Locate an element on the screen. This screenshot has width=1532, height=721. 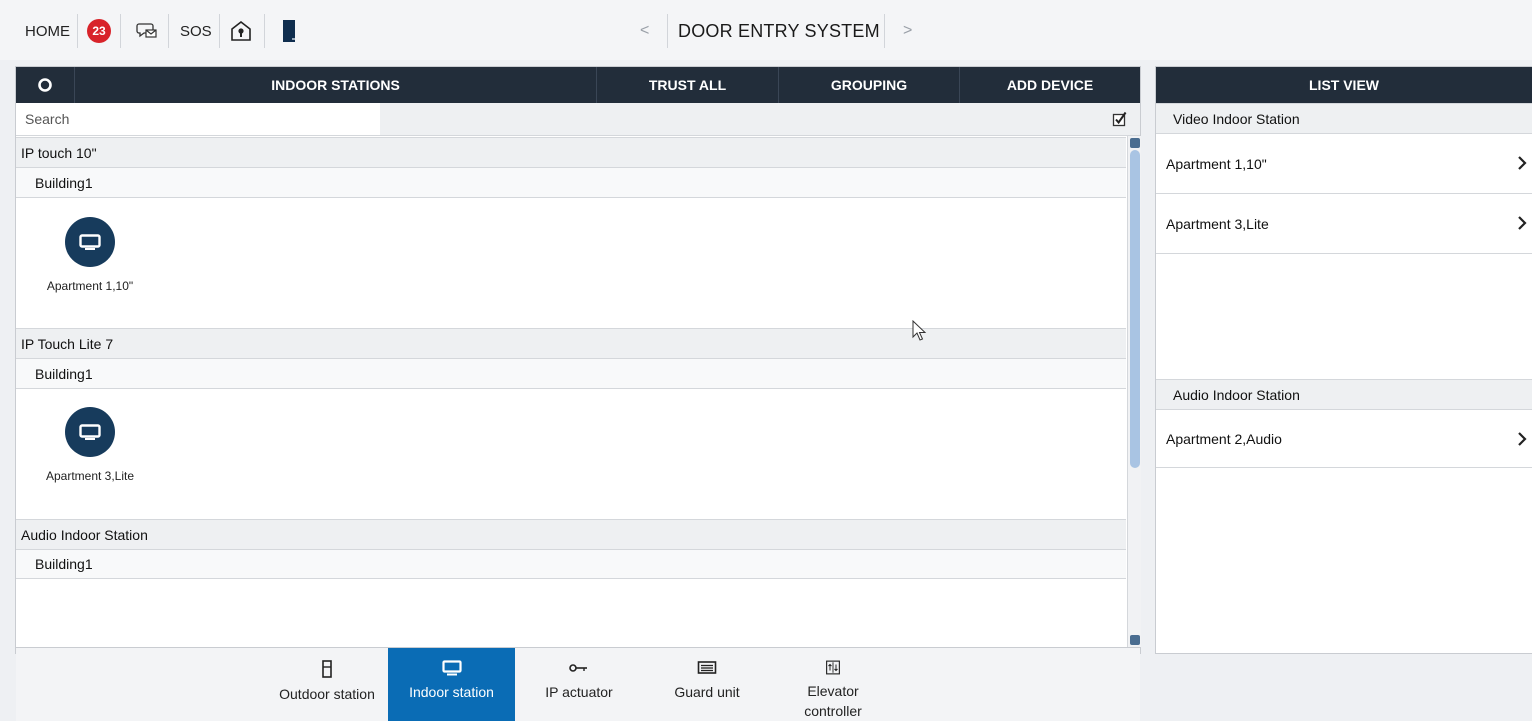
door-icon is located at coordinates (289, 31).